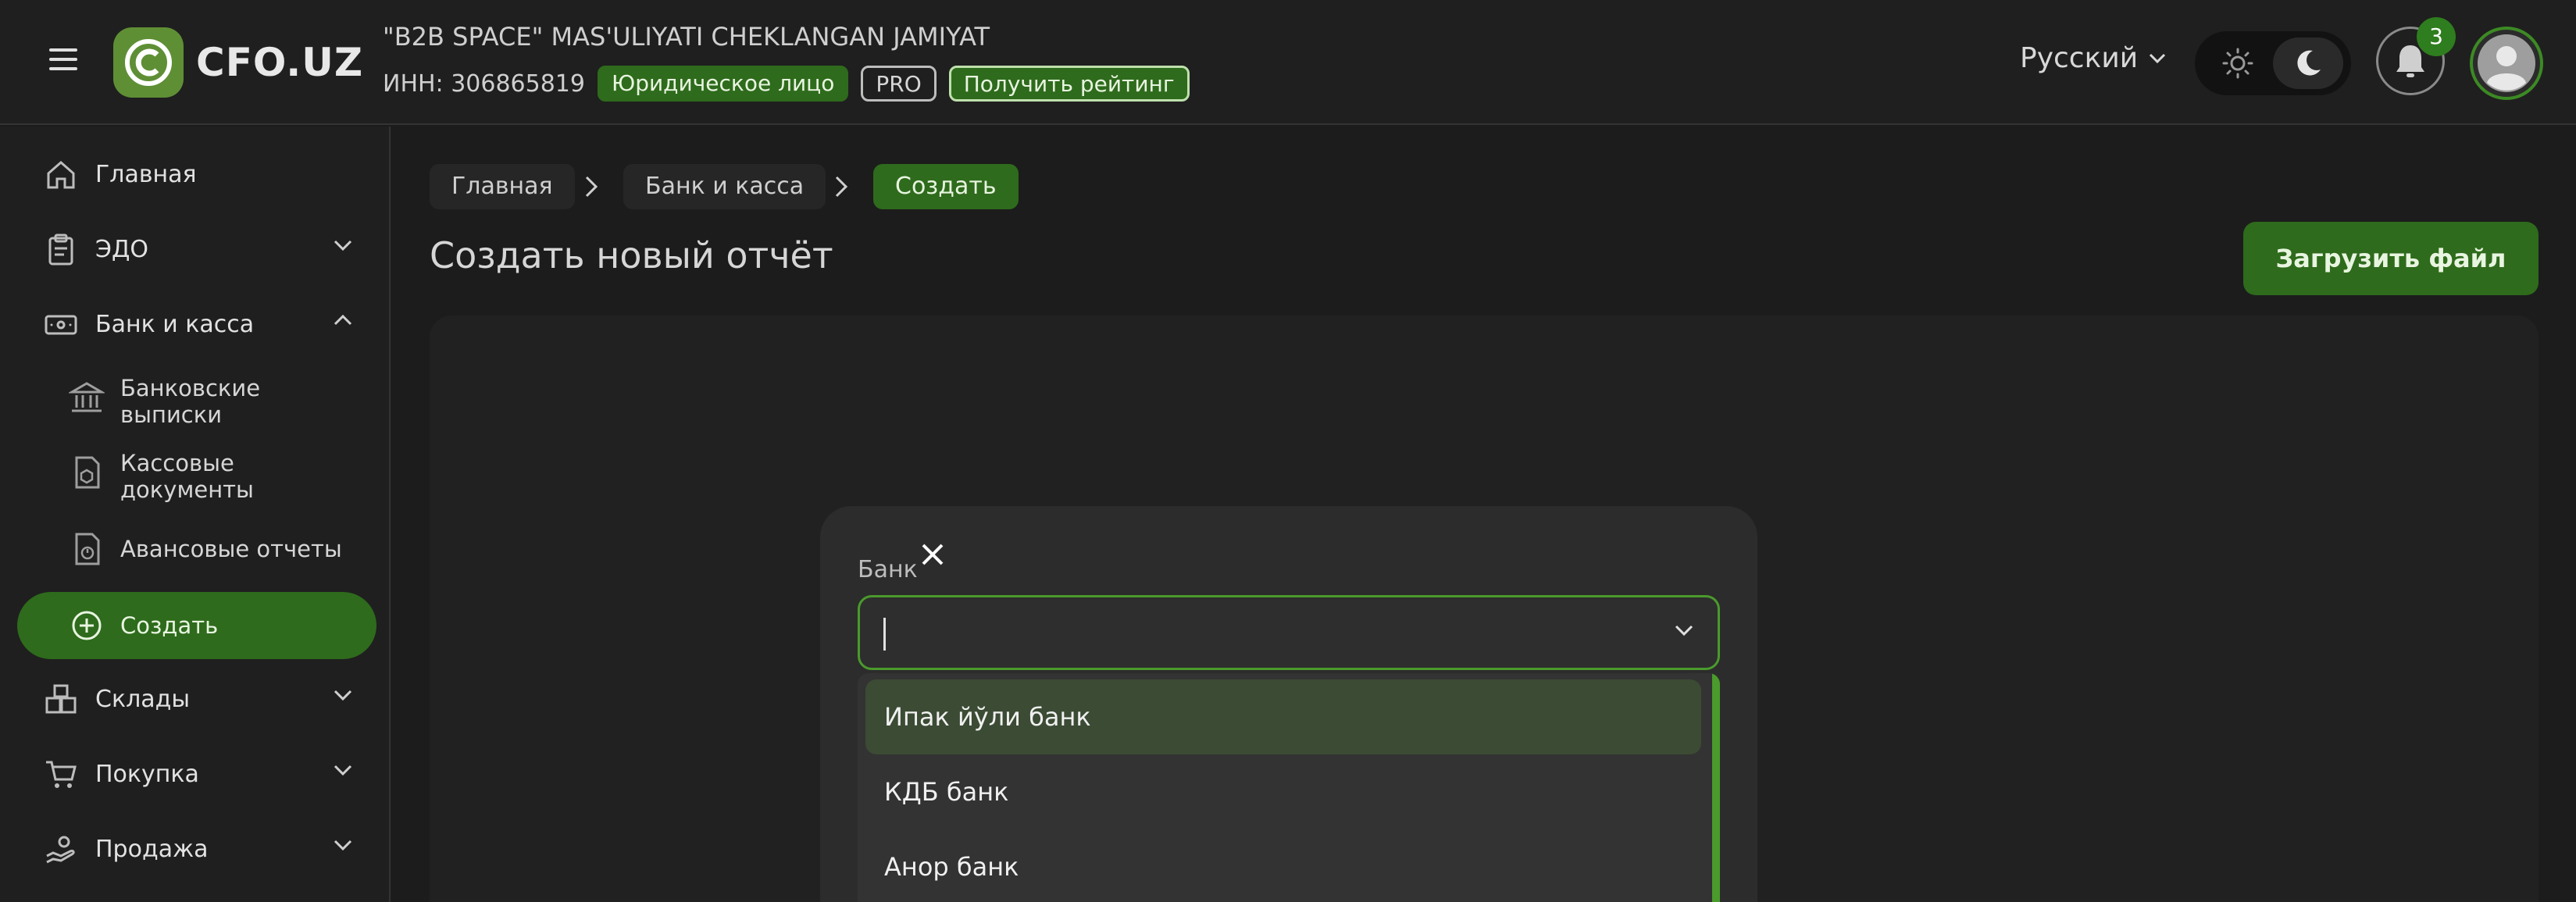  I want to click on logo: CFO.UZ, so click(238, 62).